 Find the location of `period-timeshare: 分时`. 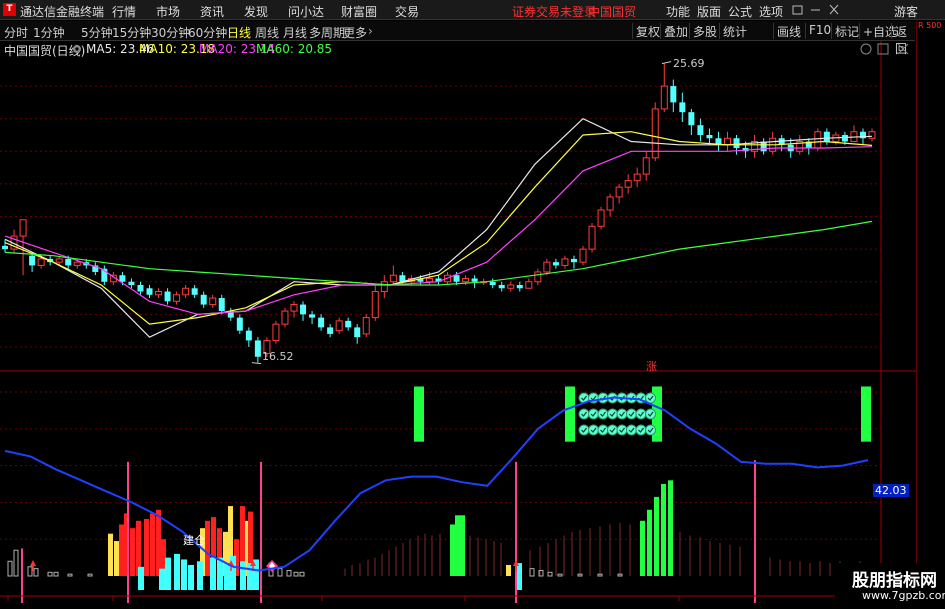

period-timeshare: 分时 is located at coordinates (16, 32).